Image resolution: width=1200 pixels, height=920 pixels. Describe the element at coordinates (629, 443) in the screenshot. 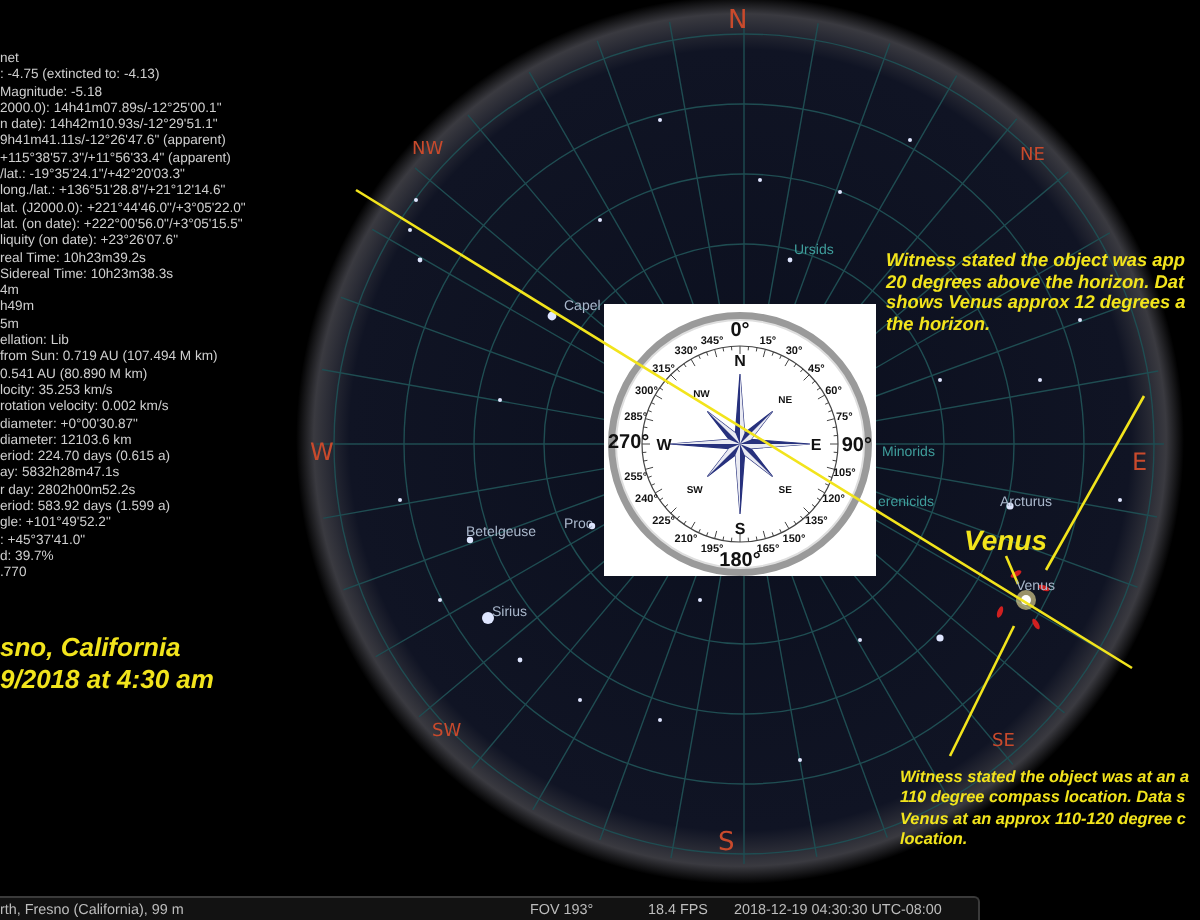

I see `degree-label: 270°` at that location.